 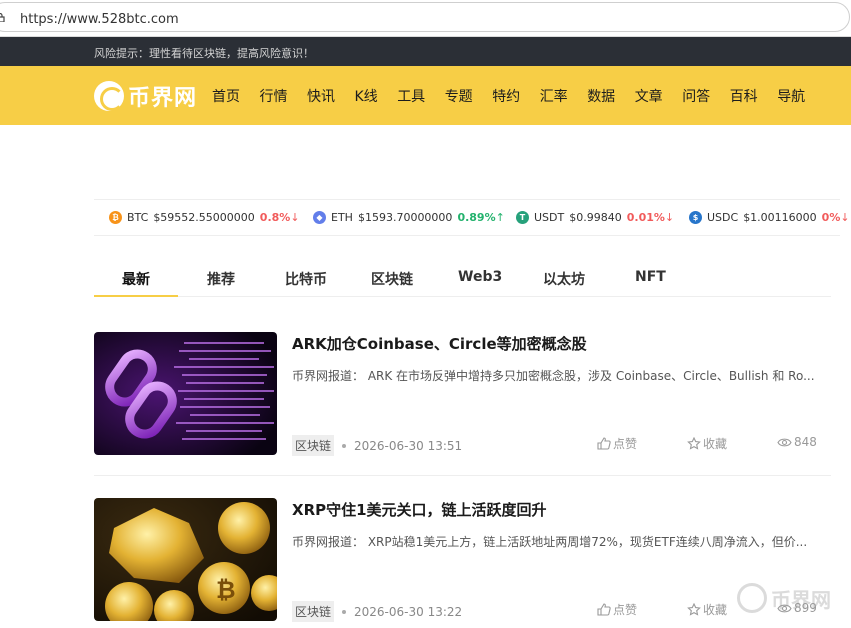 What do you see at coordinates (366, 96) in the screenshot?
I see `nav-item-kline: K线` at bounding box center [366, 96].